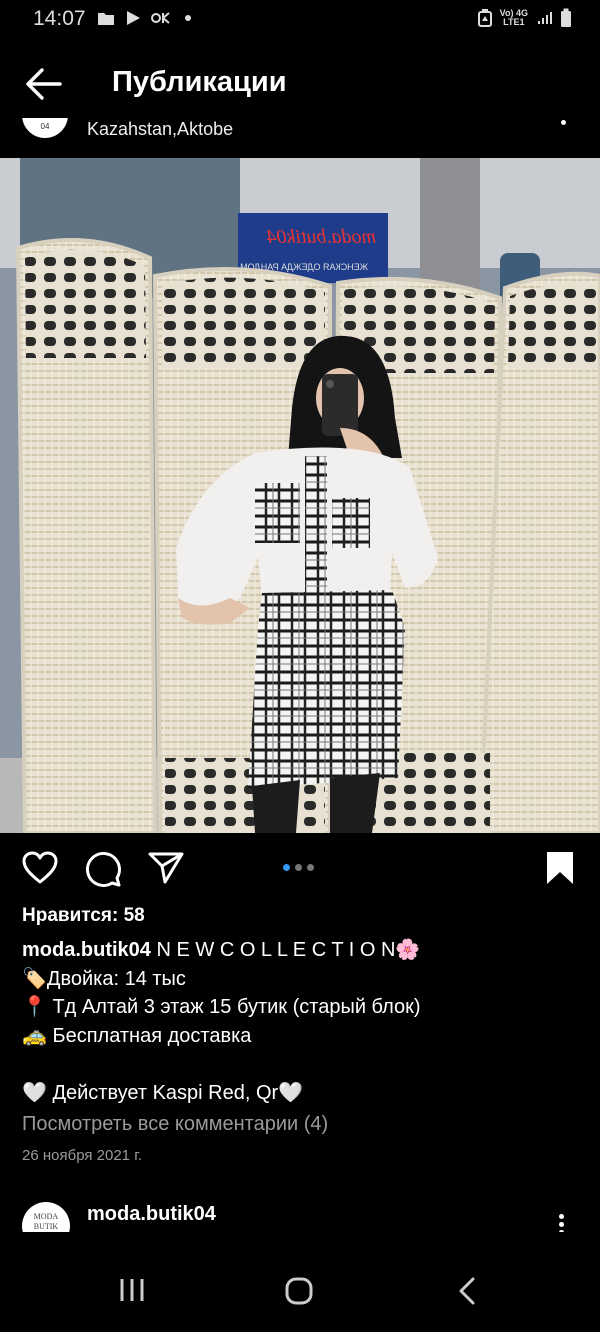  Describe the element at coordinates (175, 1124) in the screenshot. I see `view-comments-link: Посмотреть все комментарии (4)` at that location.